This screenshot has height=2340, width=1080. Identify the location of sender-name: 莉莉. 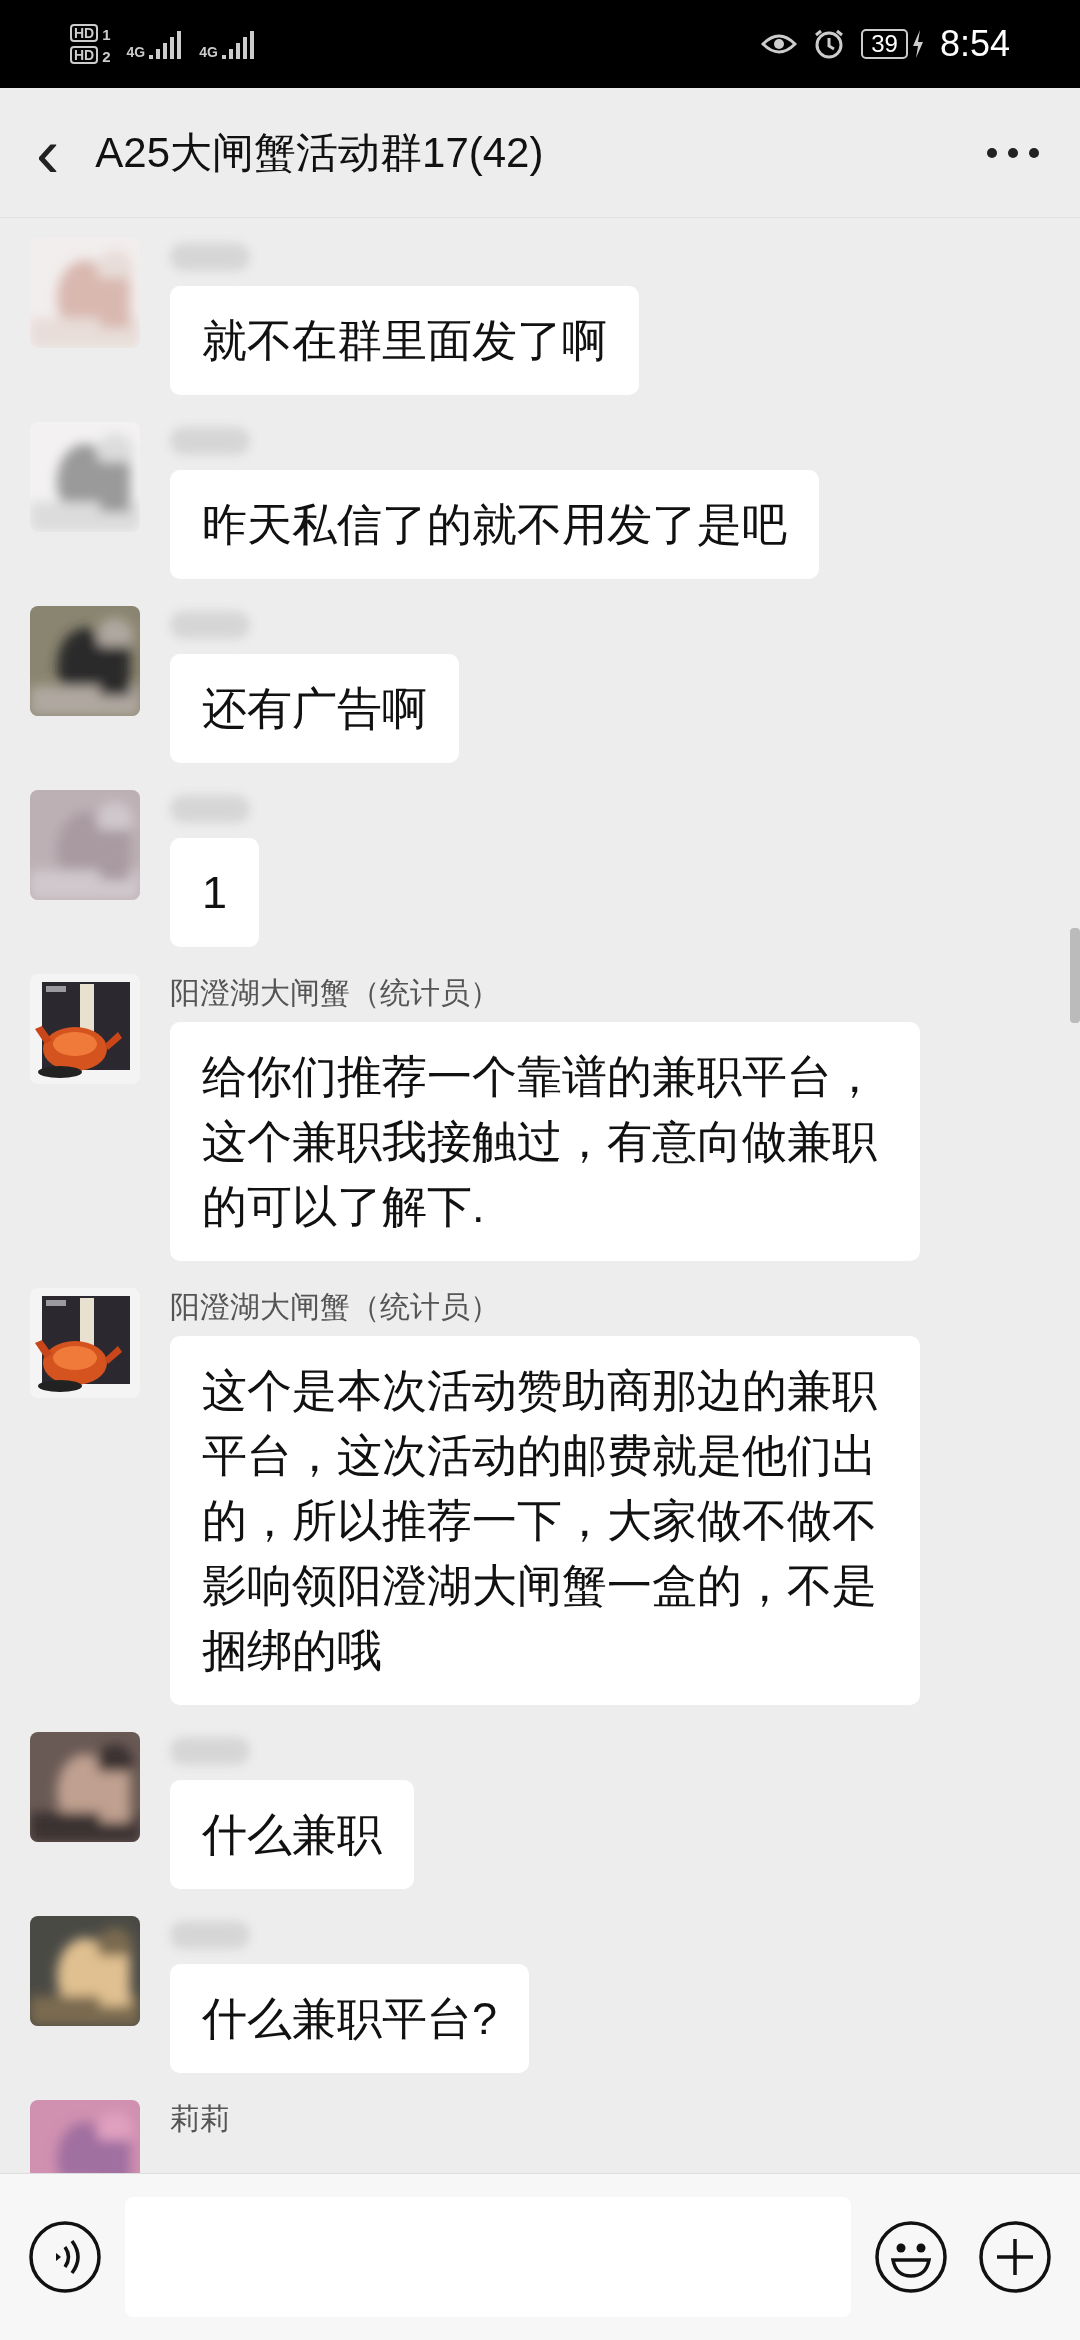
(200, 2119).